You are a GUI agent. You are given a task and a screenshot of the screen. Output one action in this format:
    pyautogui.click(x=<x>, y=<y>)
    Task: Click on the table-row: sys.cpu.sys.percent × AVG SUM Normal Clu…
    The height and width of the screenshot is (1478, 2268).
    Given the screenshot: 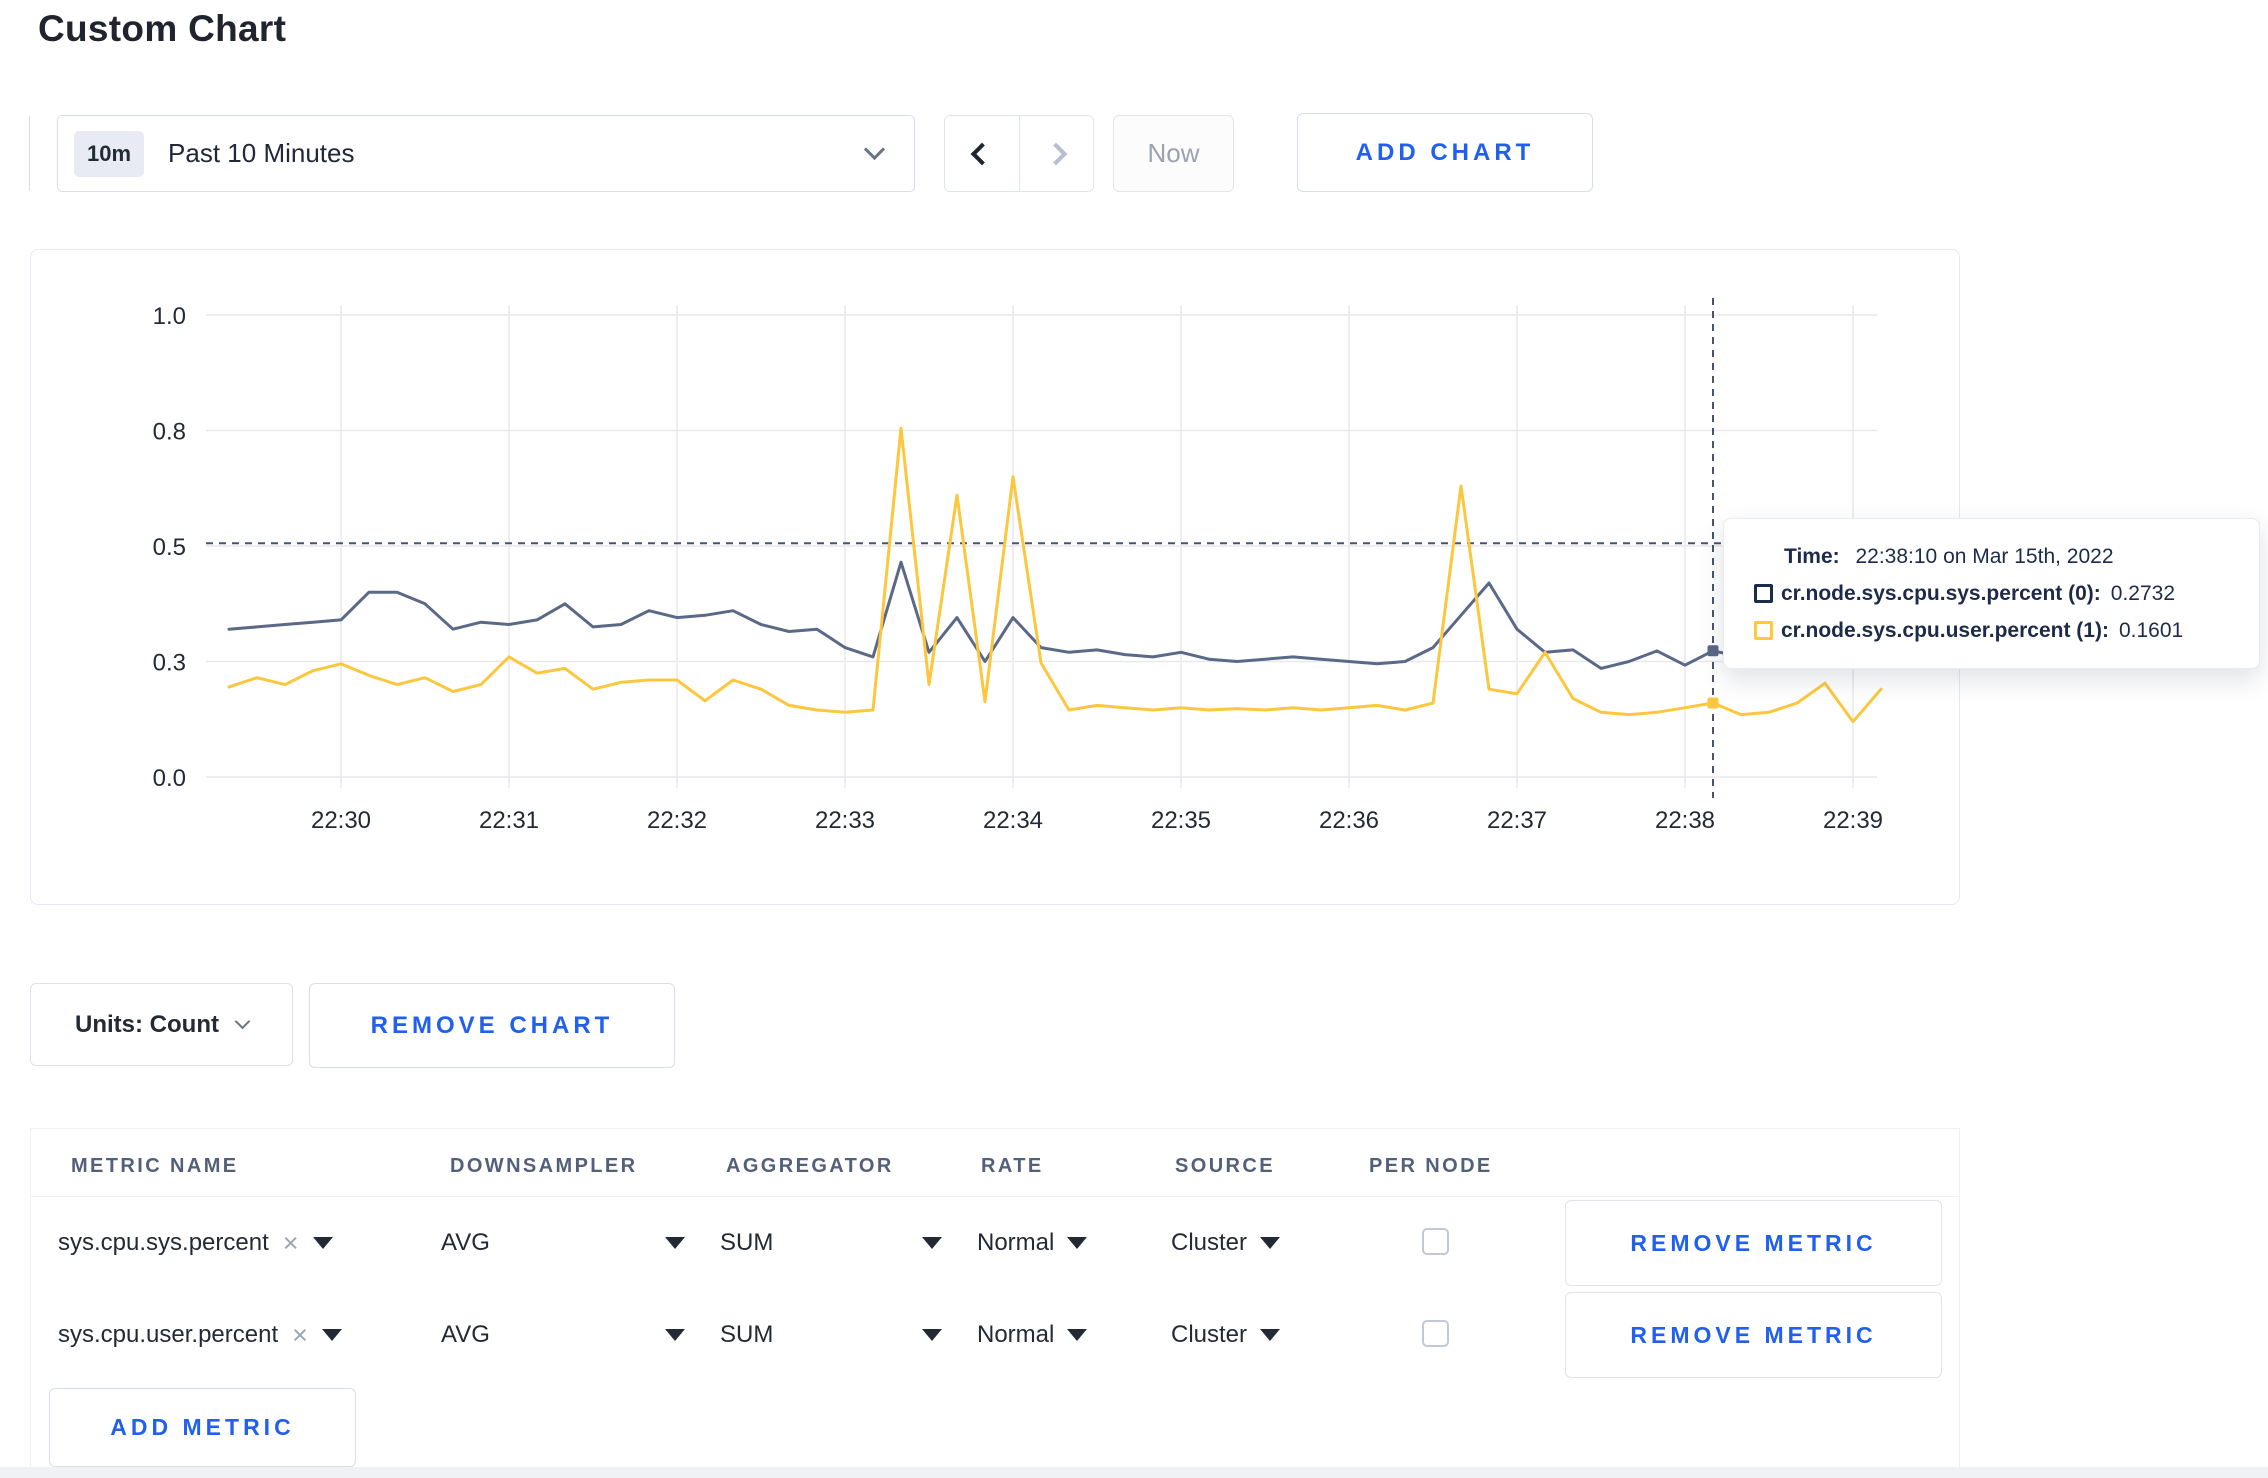 What is the action you would take?
    pyautogui.click(x=995, y=1243)
    